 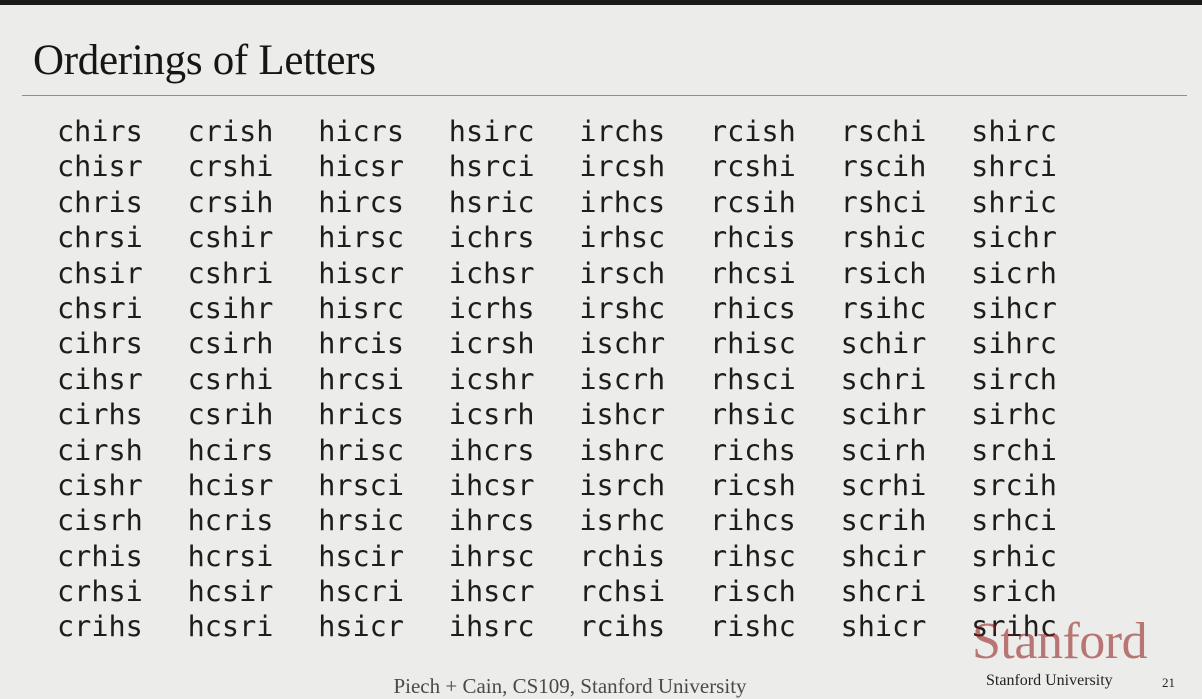 What do you see at coordinates (883, 273) in the screenshot?
I see `permutation-cell: rsich` at bounding box center [883, 273].